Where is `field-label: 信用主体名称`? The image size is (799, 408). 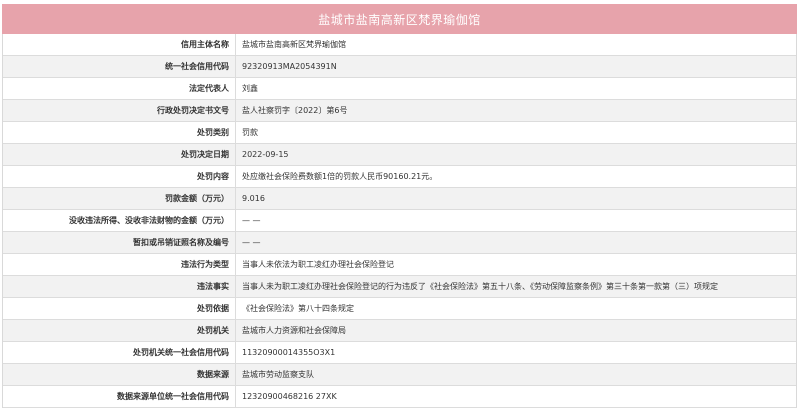 field-label: 信用主体名称 is located at coordinates (119, 44).